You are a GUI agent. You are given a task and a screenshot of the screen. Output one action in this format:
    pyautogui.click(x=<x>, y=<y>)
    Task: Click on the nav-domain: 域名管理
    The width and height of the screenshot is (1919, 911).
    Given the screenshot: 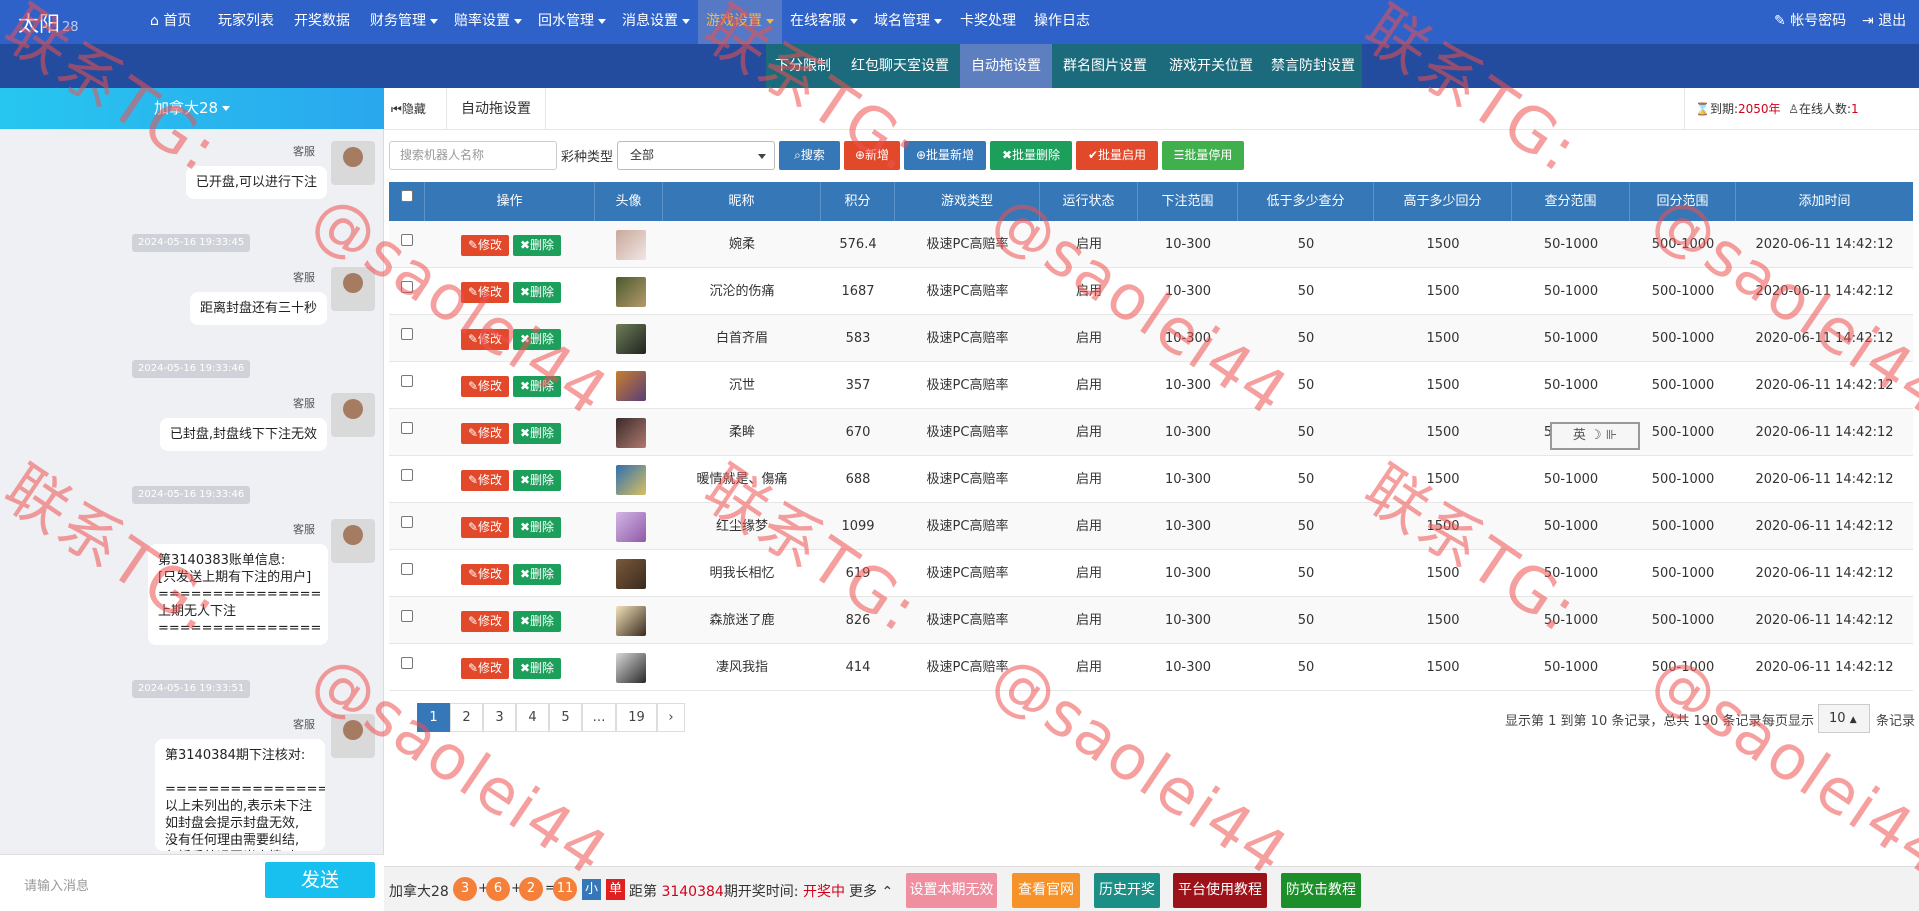 What is the action you would take?
    pyautogui.click(x=908, y=22)
    